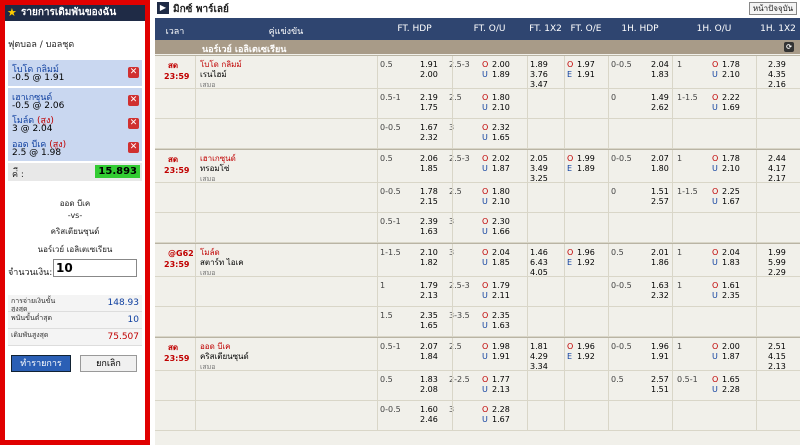 Image resolution: width=800 pixels, height=445 pixels. What do you see at coordinates (501, 263) in the screenshot?
I see `ft-under-odds: 1.85` at bounding box center [501, 263].